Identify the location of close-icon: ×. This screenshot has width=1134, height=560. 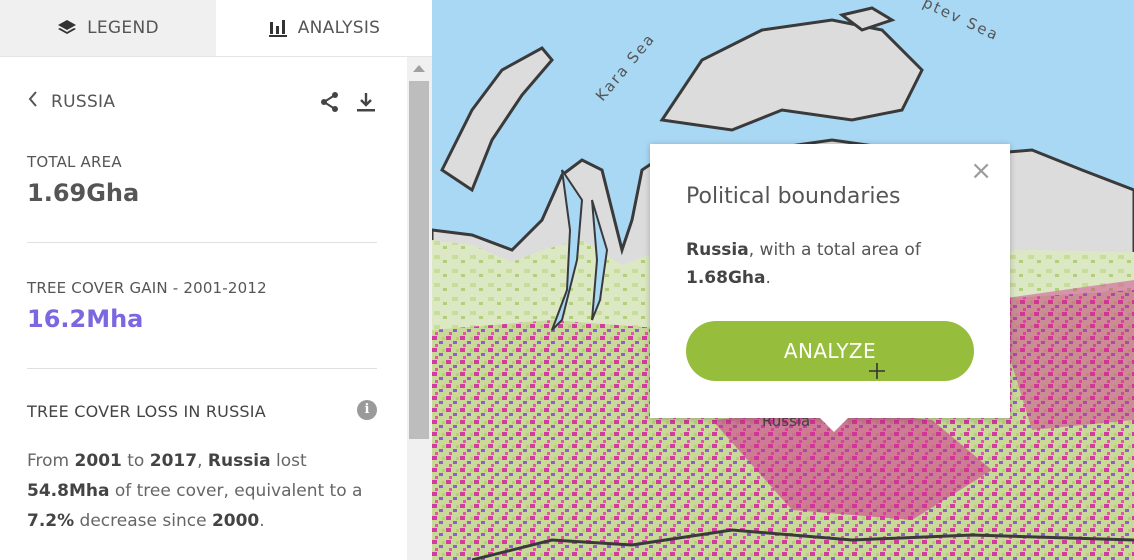
(981, 171).